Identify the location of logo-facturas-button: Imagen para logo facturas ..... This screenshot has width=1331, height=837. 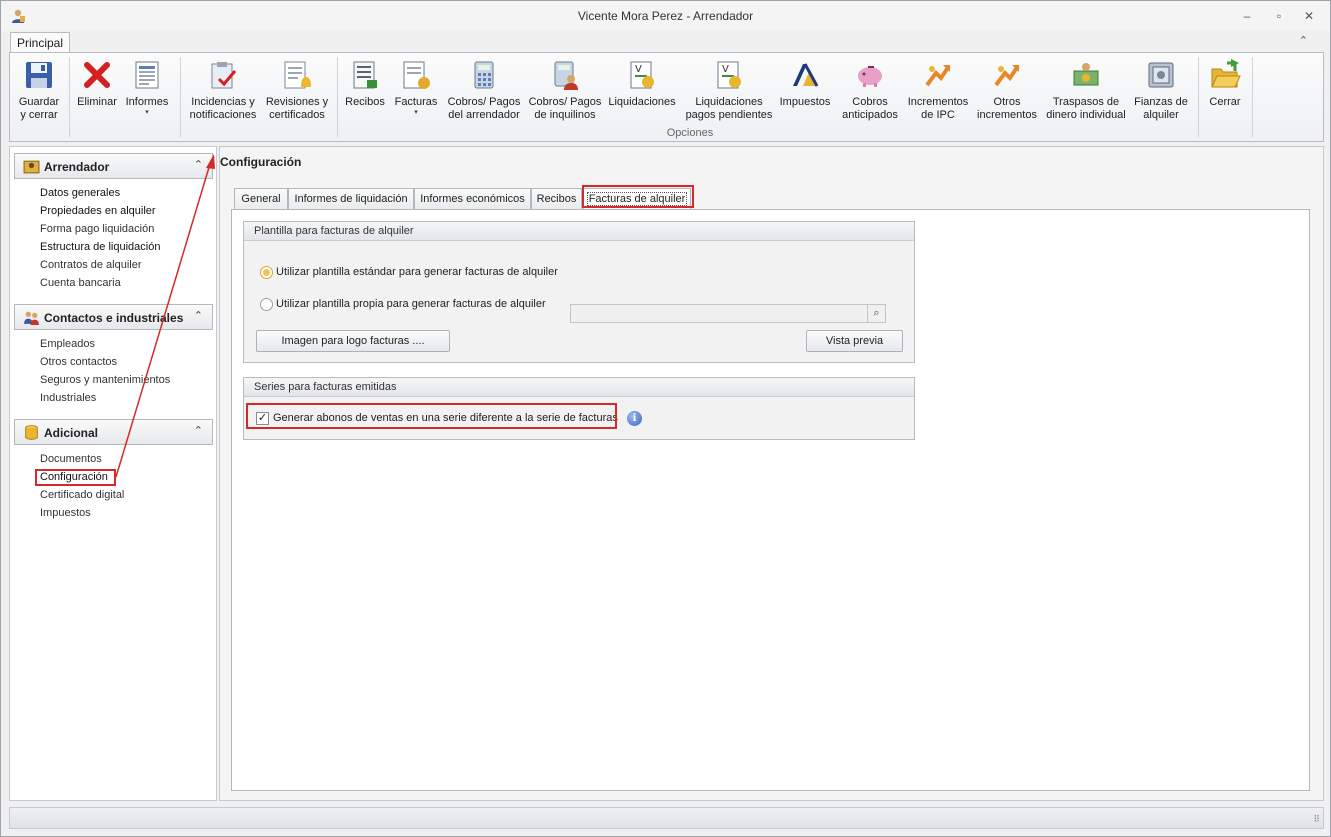
(353, 341).